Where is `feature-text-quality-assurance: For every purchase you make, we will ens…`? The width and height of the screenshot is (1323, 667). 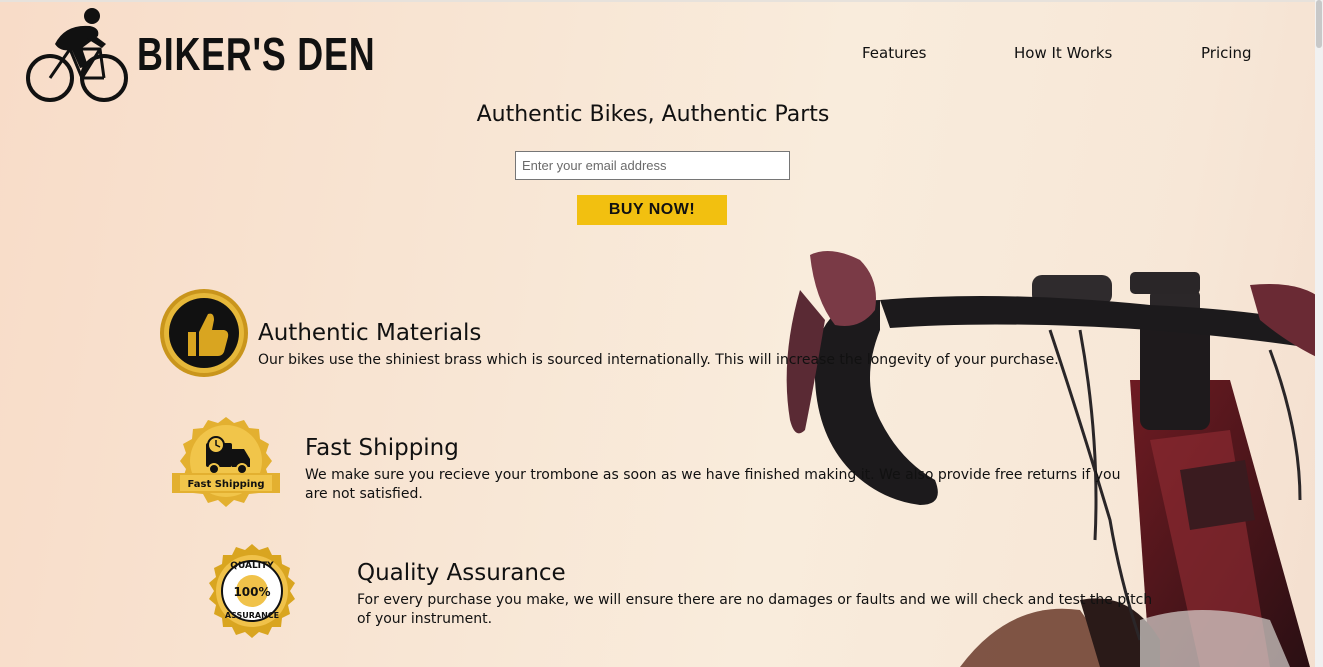
feature-text-quality-assurance: For every purchase you make, we will ens… is located at coordinates (755, 609).